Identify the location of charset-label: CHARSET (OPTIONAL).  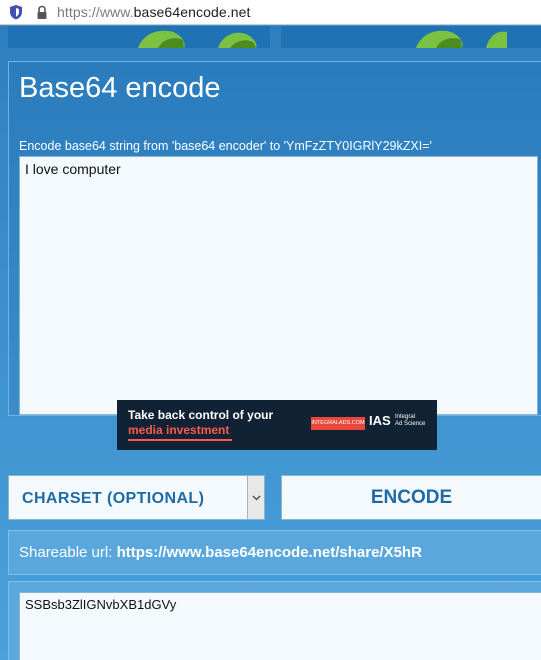
(113, 498).